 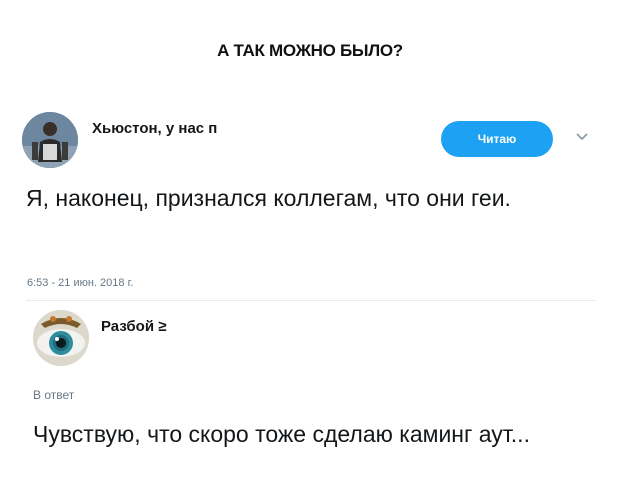 I want to click on reply-label: В ответ, so click(x=53, y=395).